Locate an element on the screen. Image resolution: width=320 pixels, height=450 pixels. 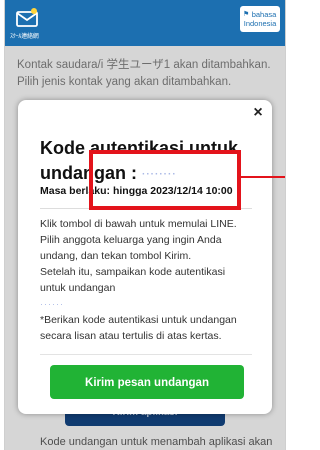
instruction-line: untuk undangan is located at coordinates (78, 288).